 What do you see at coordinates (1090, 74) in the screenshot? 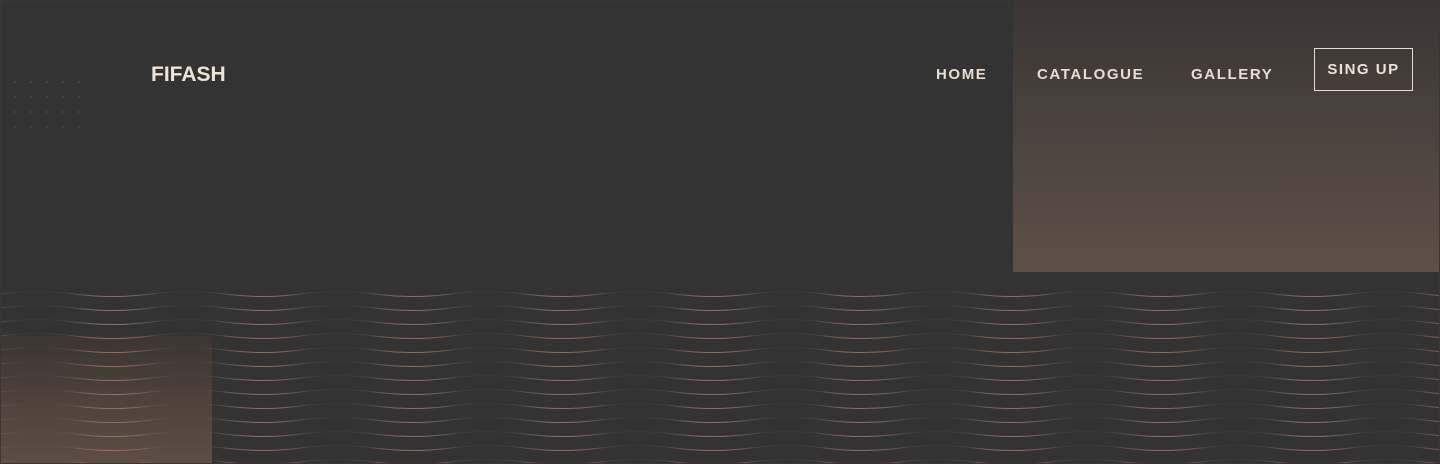
I see `nav-item-catalogue: CATALOGUE` at bounding box center [1090, 74].